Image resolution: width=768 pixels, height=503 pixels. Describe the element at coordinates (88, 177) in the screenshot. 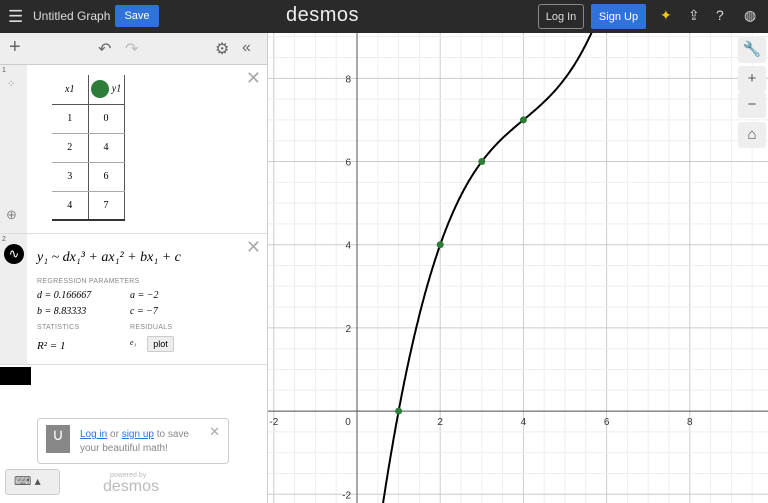

I see `table-row: 36` at that location.